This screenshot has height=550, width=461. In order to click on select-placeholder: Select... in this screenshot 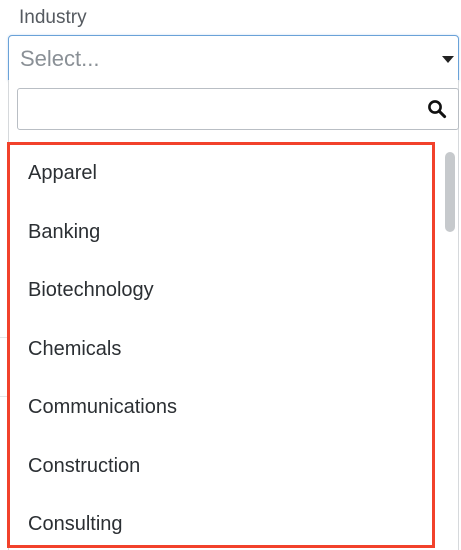, I will do `click(60, 58)`.